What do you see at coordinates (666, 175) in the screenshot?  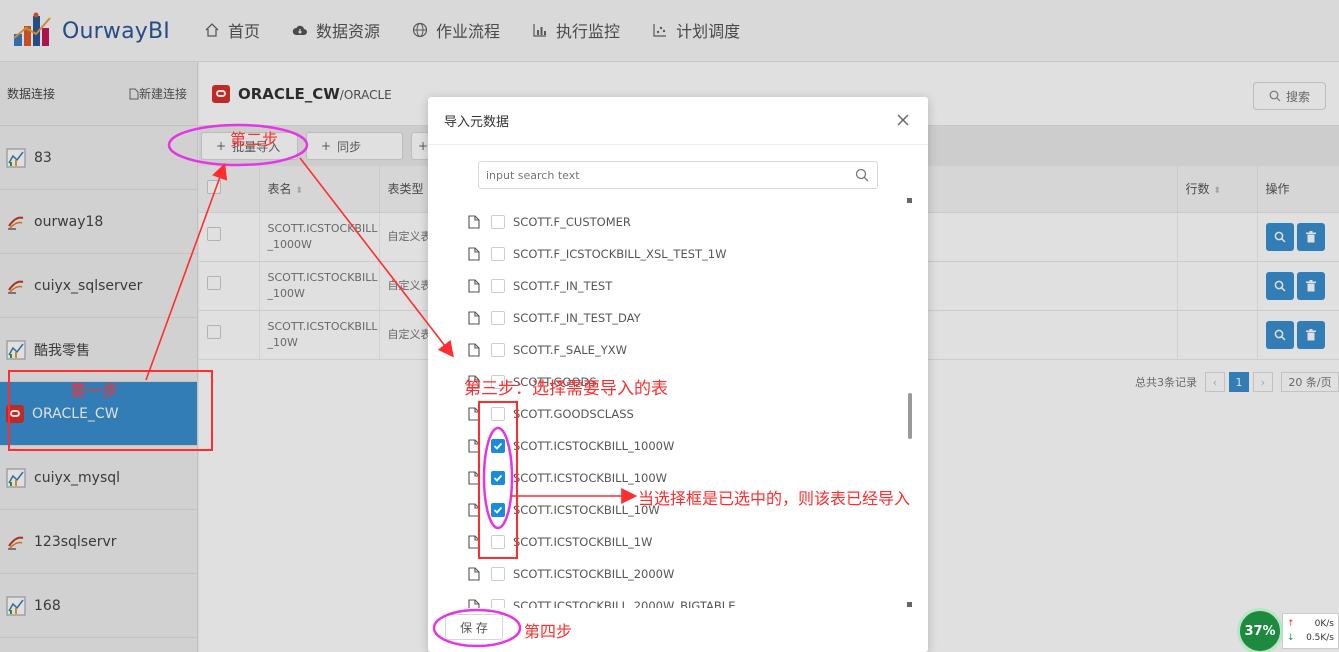 I see `table-search-input` at bounding box center [666, 175].